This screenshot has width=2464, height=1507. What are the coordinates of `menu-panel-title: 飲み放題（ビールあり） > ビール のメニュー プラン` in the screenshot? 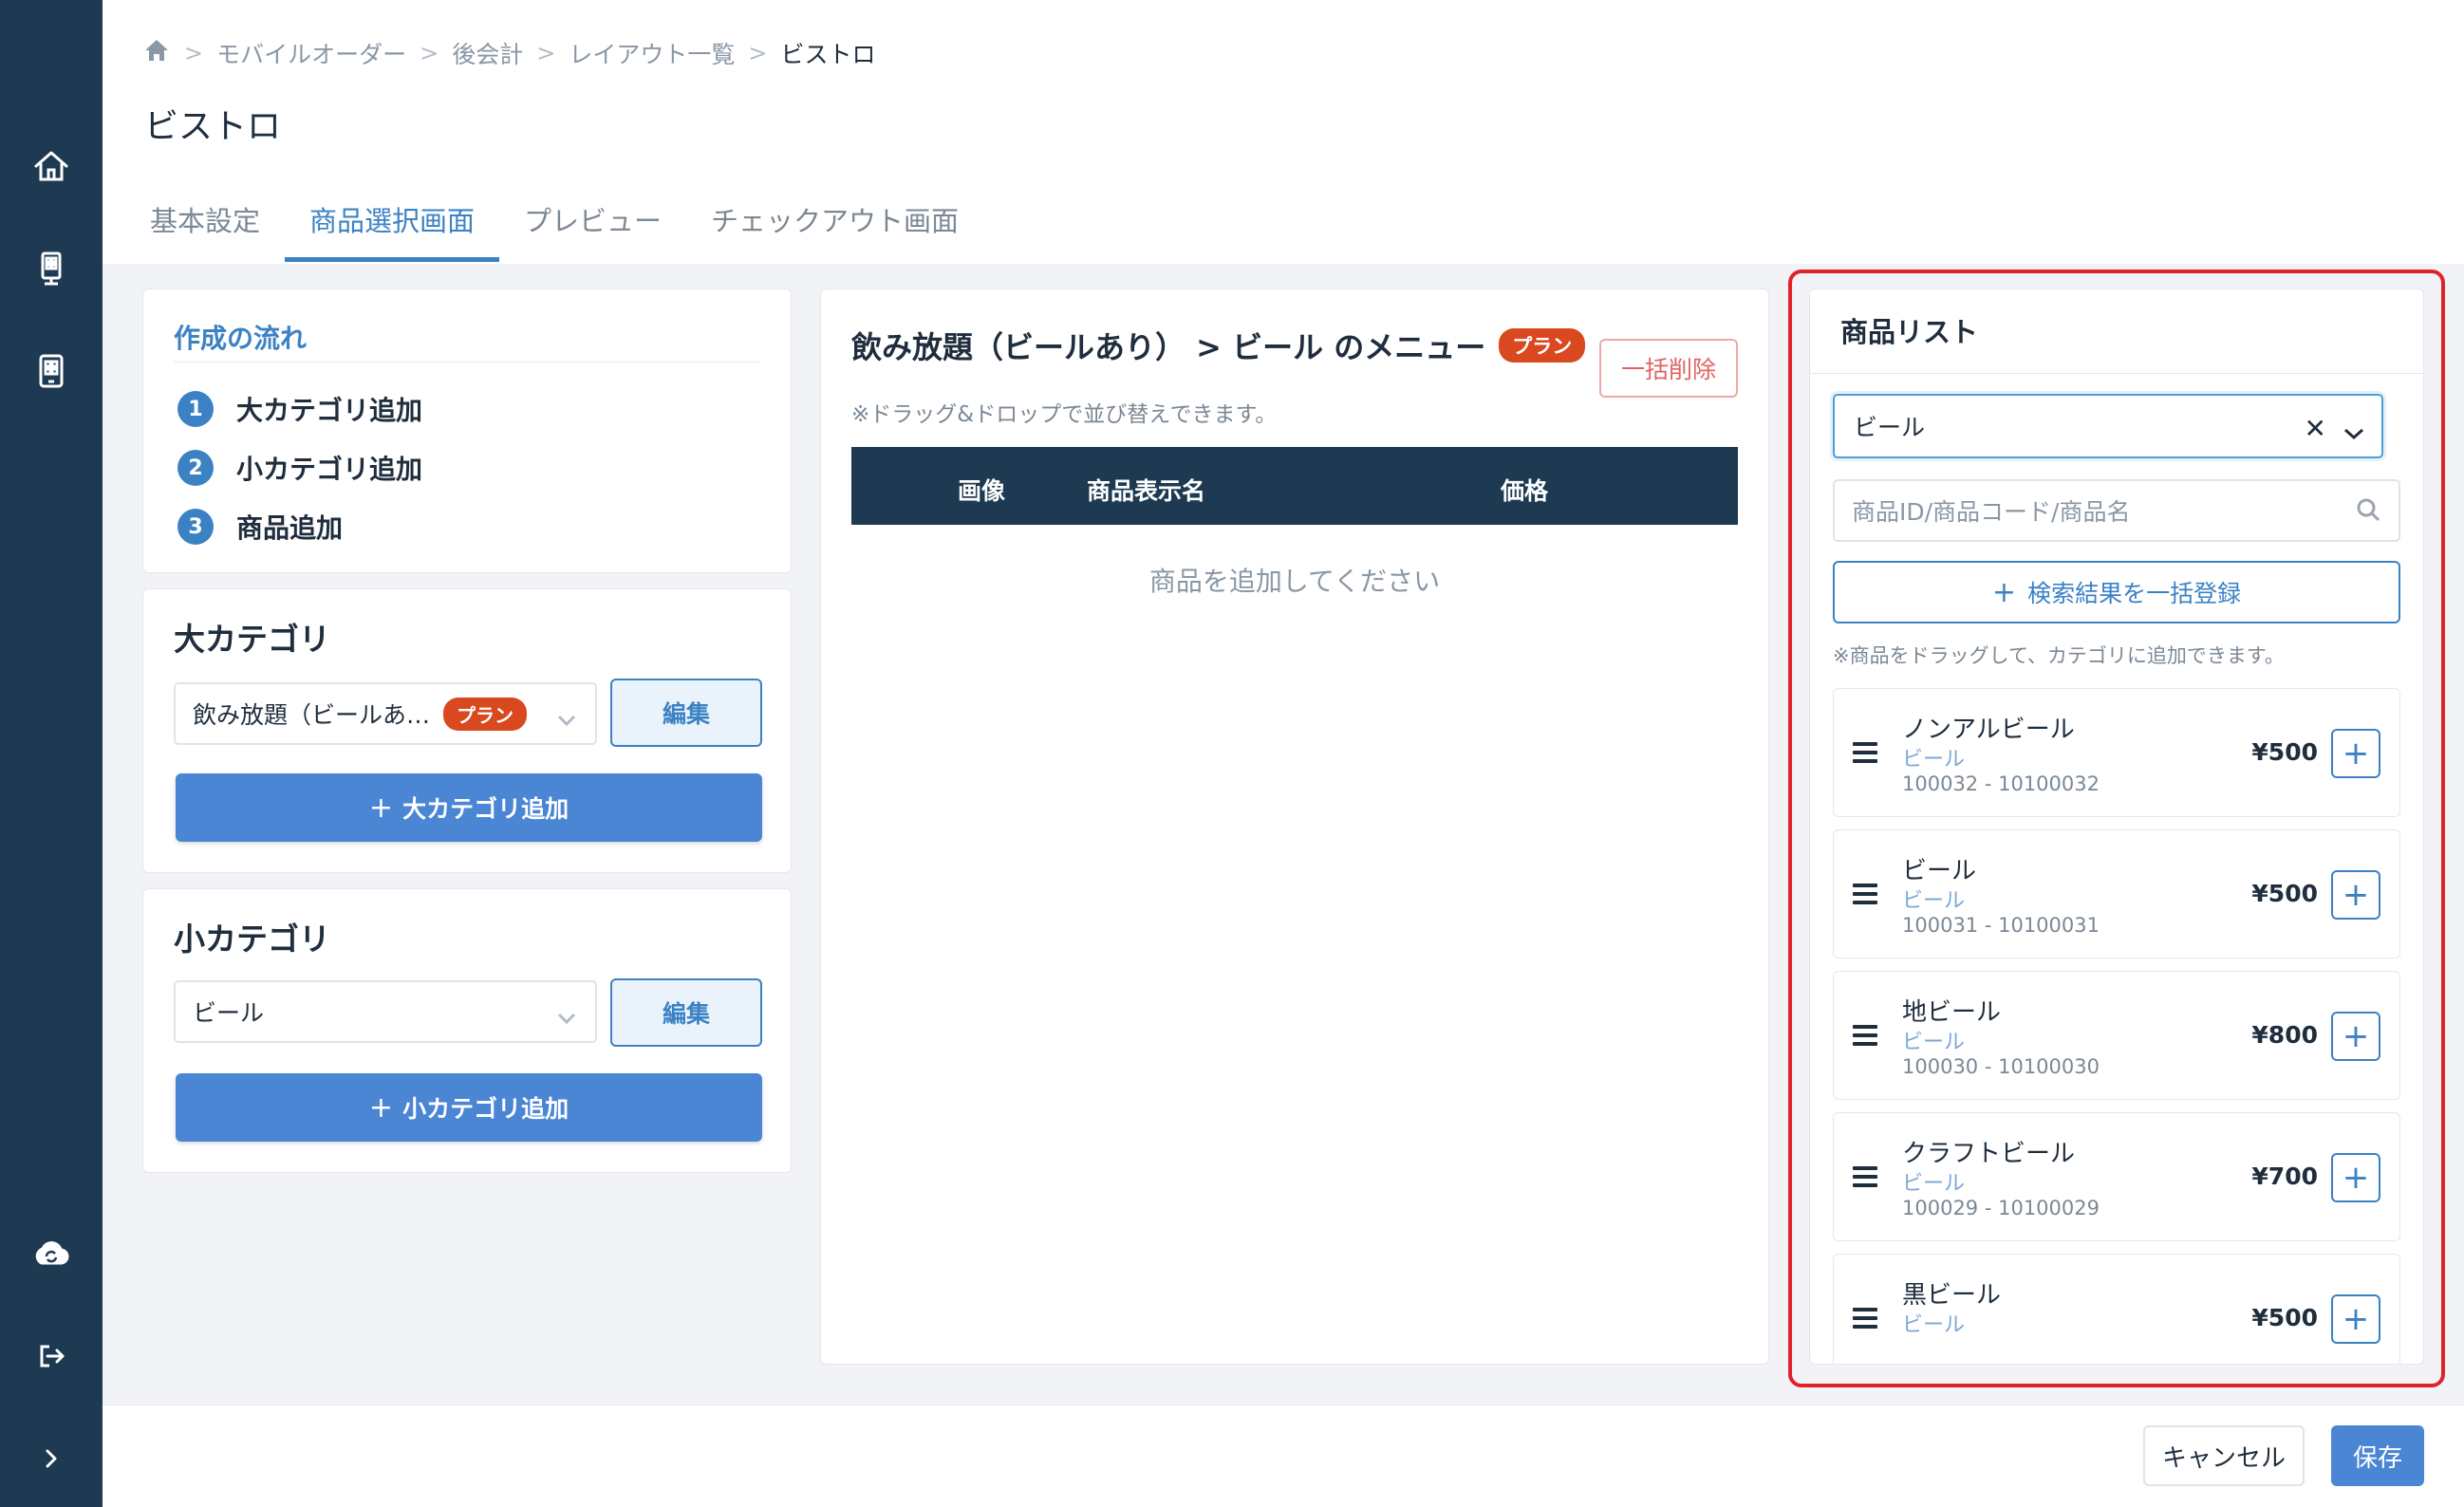 It's located at (1218, 345).